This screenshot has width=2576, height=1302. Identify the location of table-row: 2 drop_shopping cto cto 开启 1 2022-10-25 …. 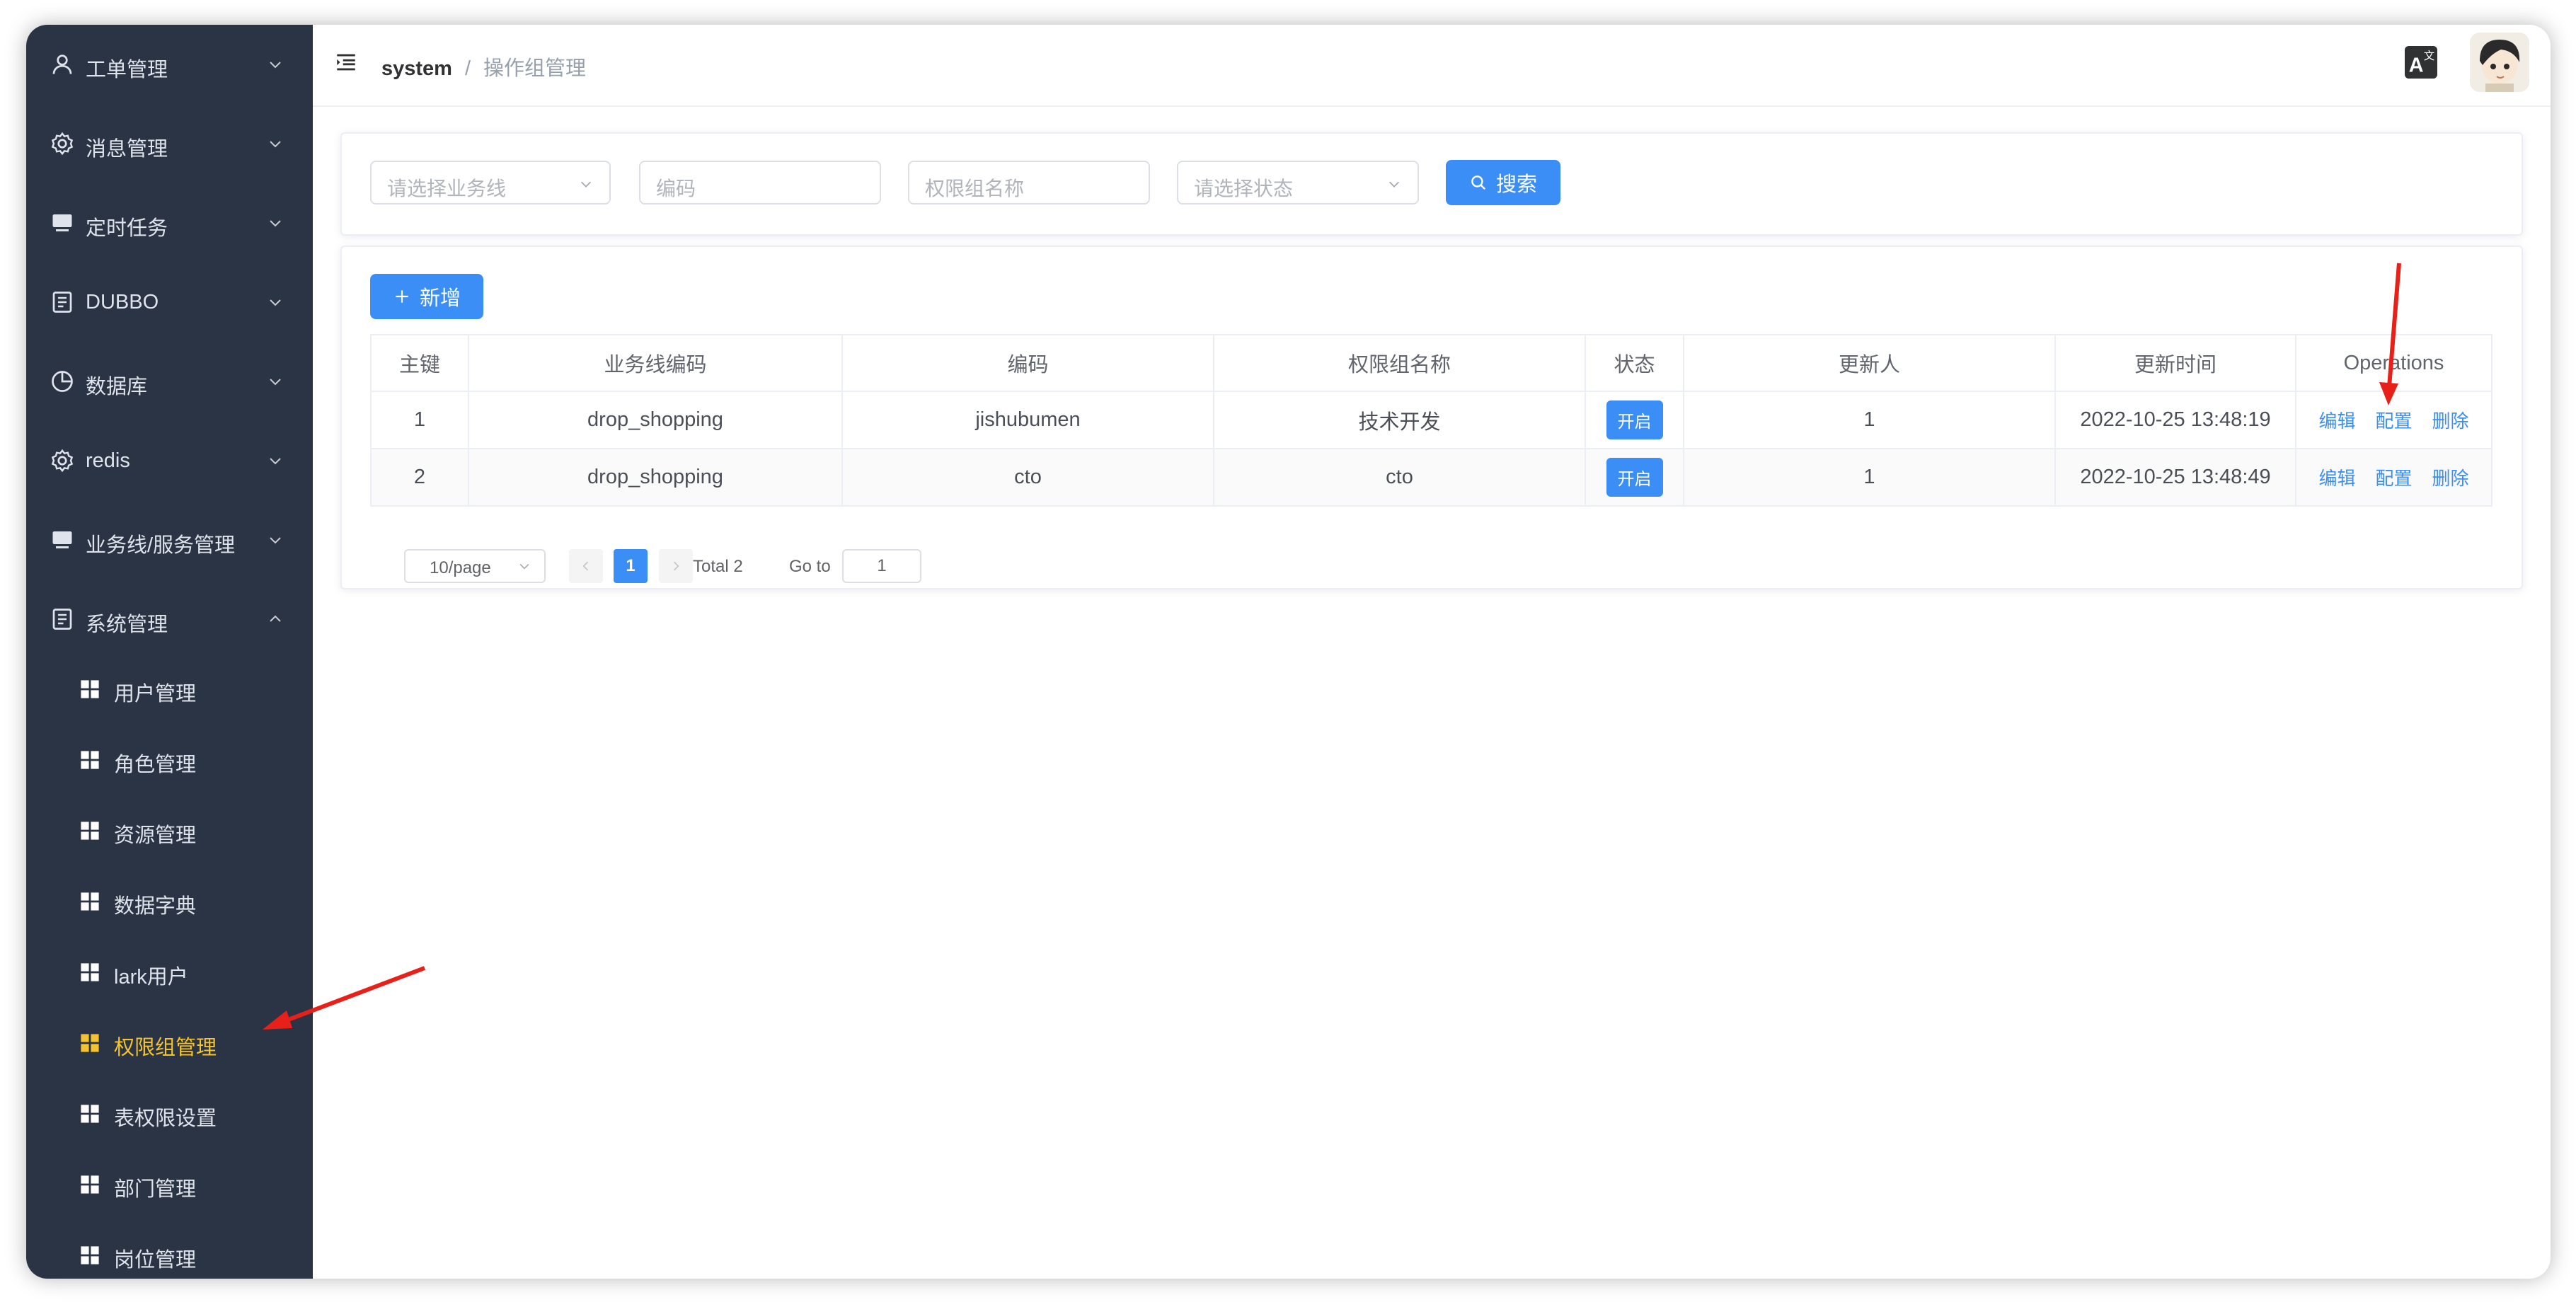
(1431, 477).